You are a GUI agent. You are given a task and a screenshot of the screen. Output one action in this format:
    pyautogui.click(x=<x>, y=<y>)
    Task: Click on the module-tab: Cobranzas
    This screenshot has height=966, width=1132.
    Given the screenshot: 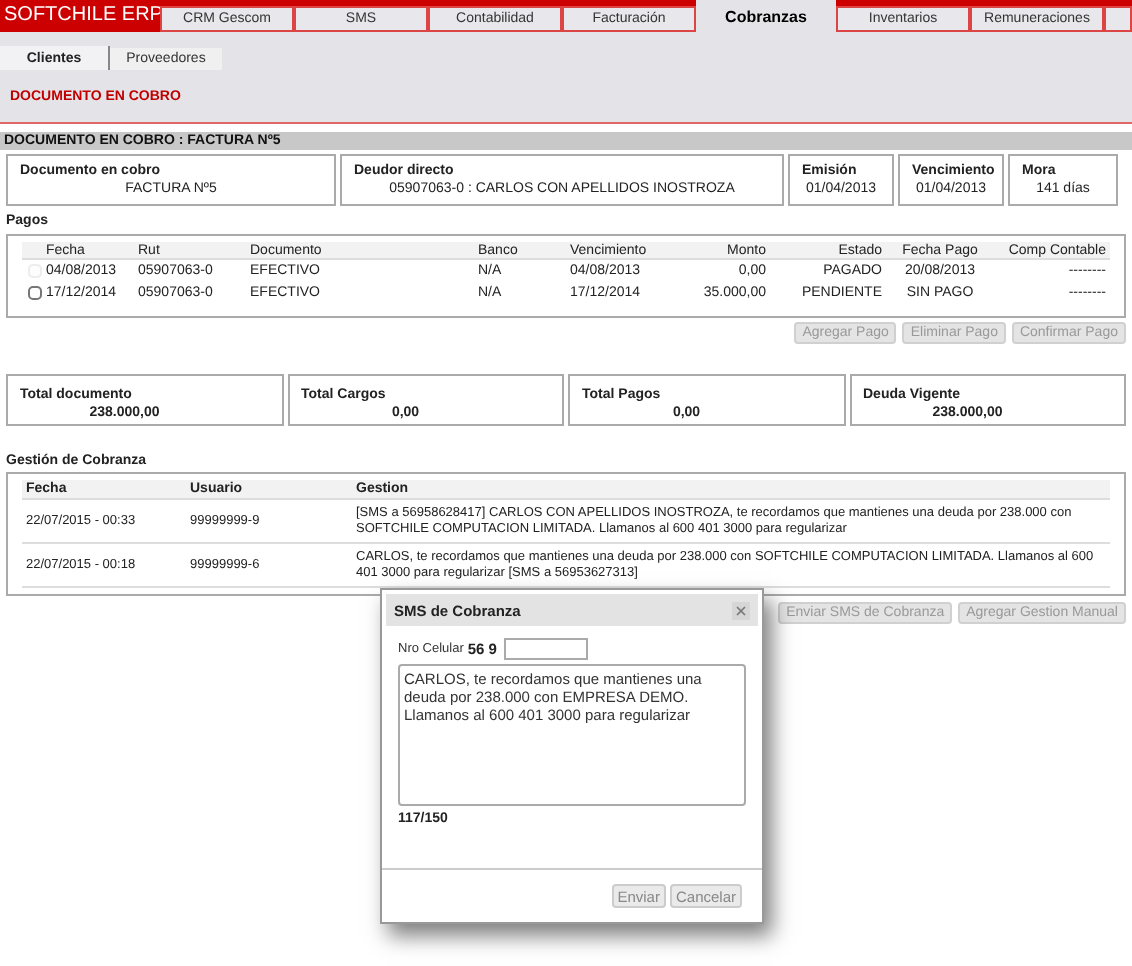 What is the action you would take?
    pyautogui.click(x=766, y=16)
    